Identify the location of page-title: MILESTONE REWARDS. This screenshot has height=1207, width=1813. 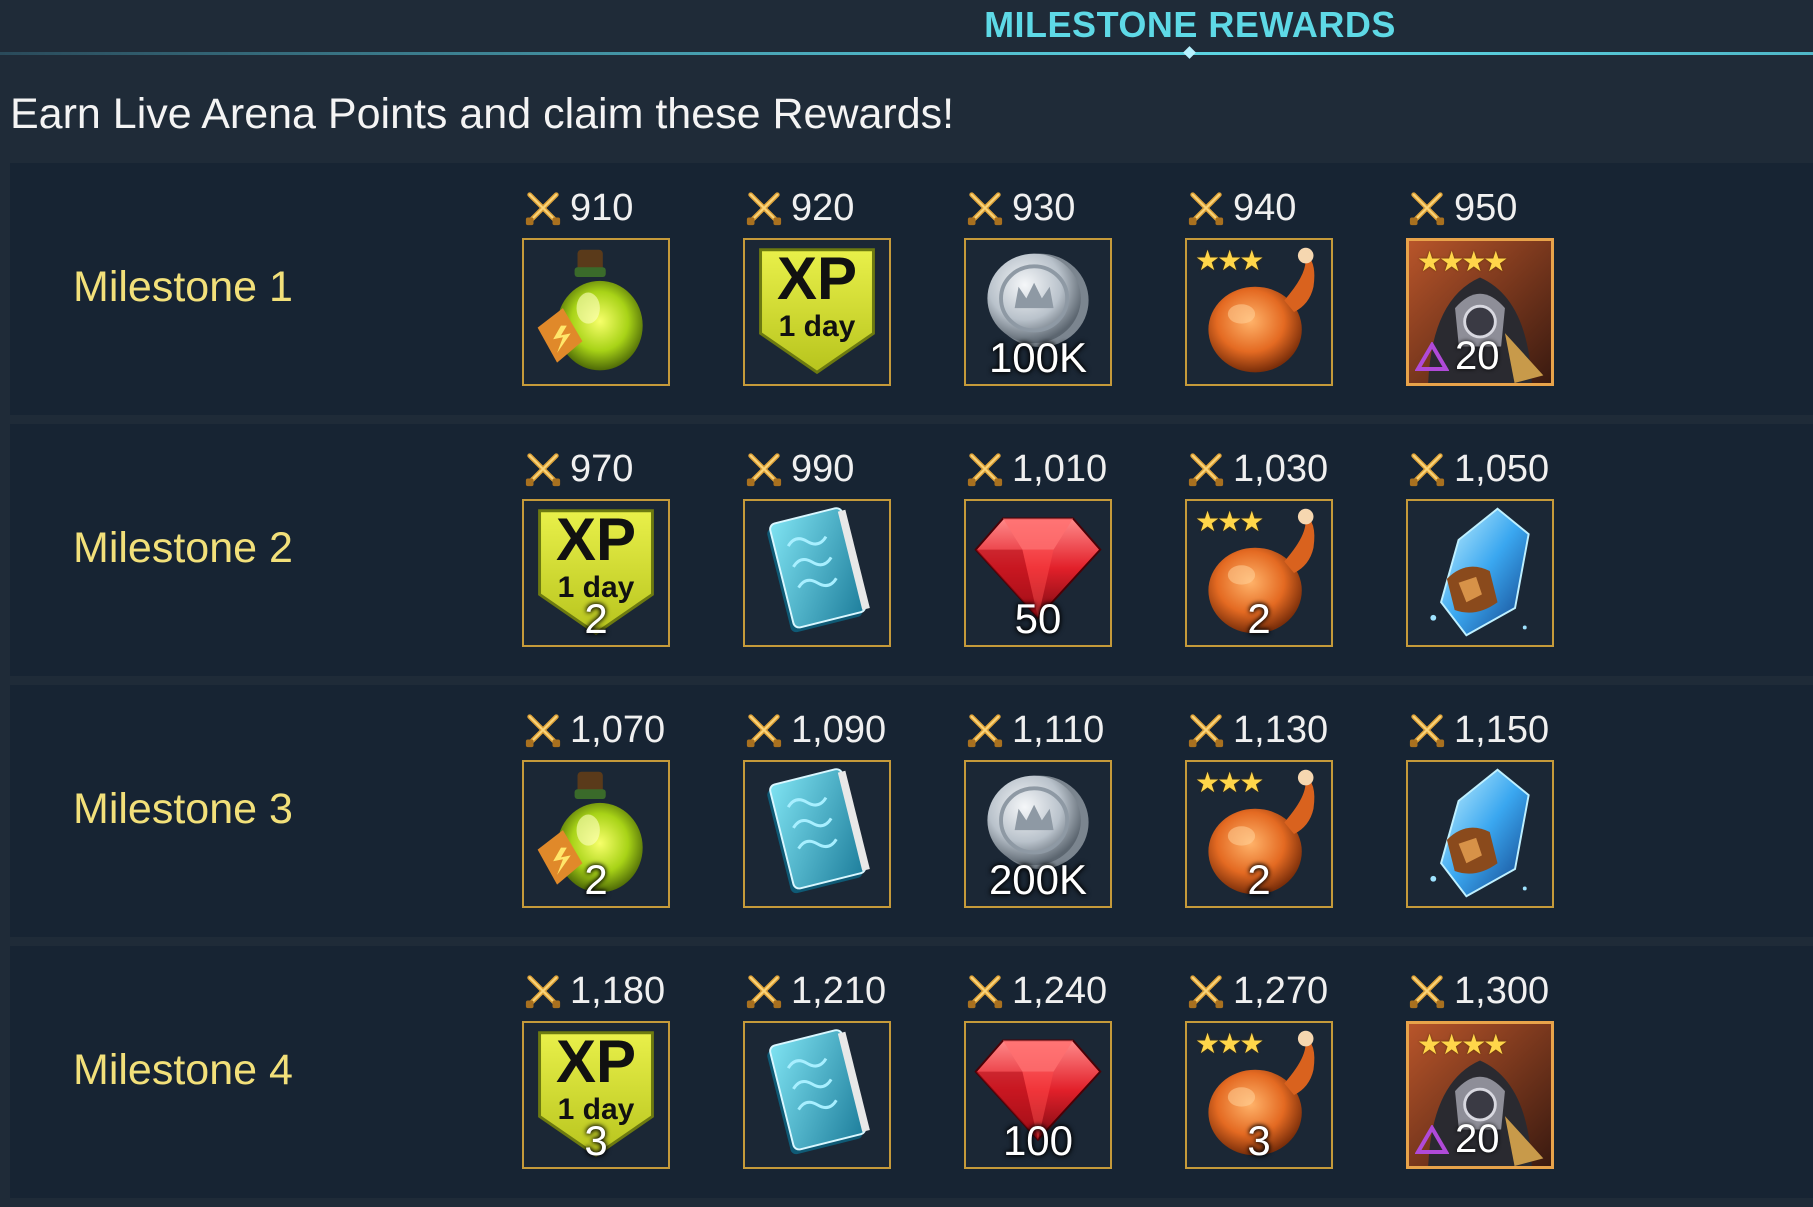
(1190, 24).